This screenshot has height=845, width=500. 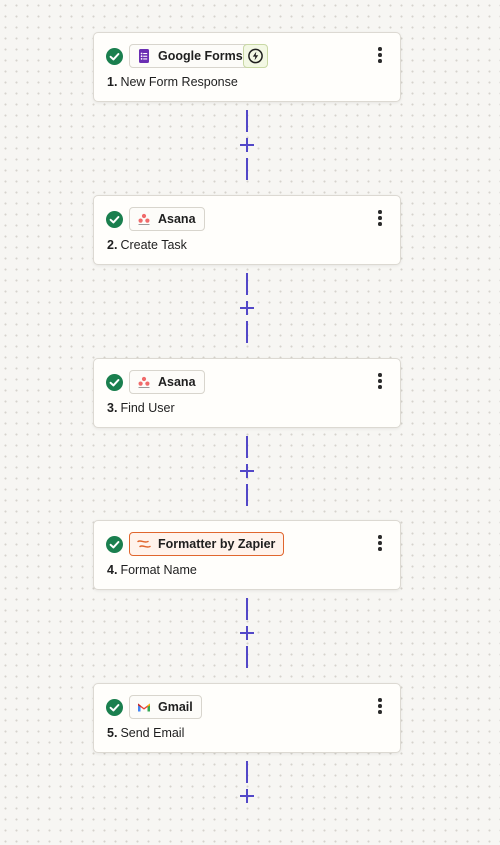 What do you see at coordinates (247, 718) in the screenshot?
I see `step-card-5: Gmail 5. Send Email` at bounding box center [247, 718].